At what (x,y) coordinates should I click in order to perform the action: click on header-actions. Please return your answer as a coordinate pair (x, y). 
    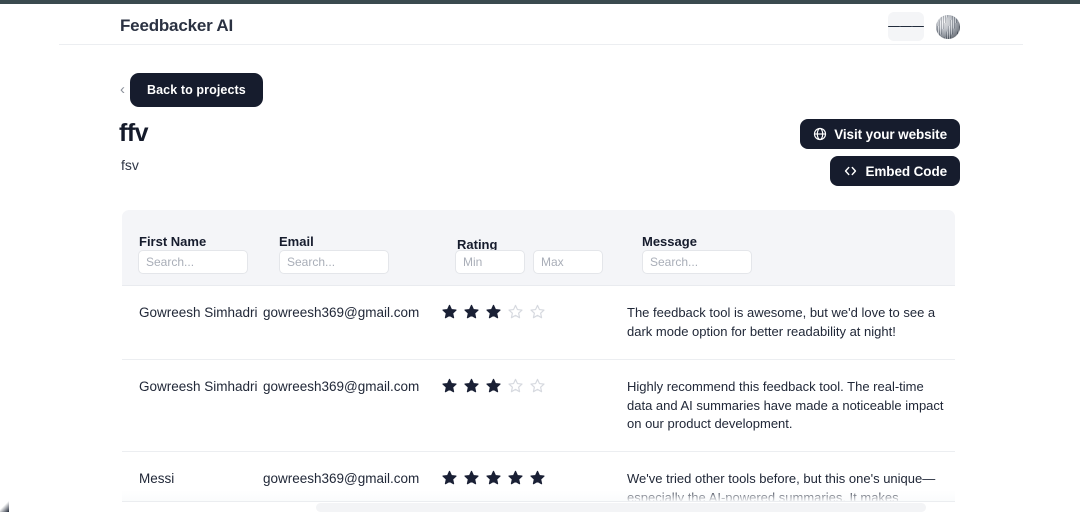
    Looking at the image, I should click on (924, 26).